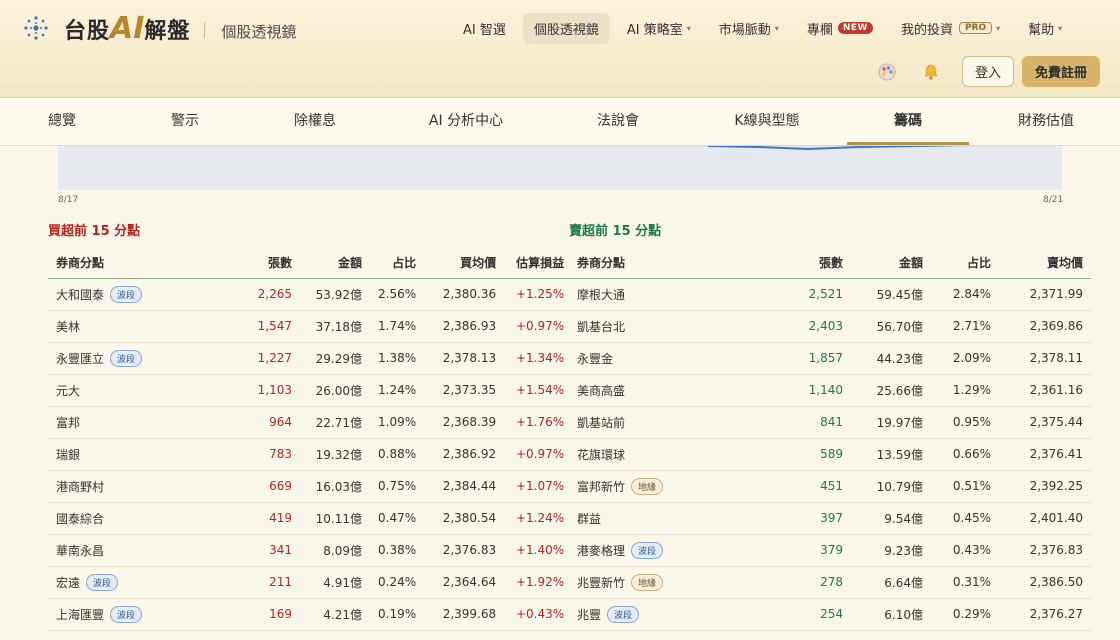 The width and height of the screenshot is (1120, 640). Describe the element at coordinates (335, 390) in the screenshot. I see `amount-cell: 26.00億` at that location.